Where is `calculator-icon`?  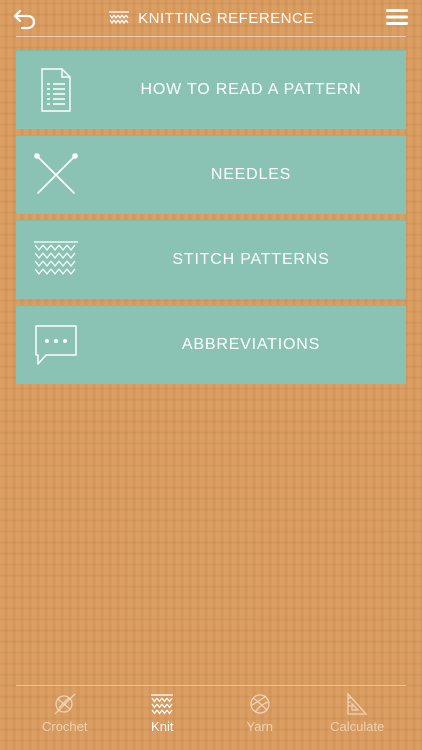 calculator-icon is located at coordinates (357, 703).